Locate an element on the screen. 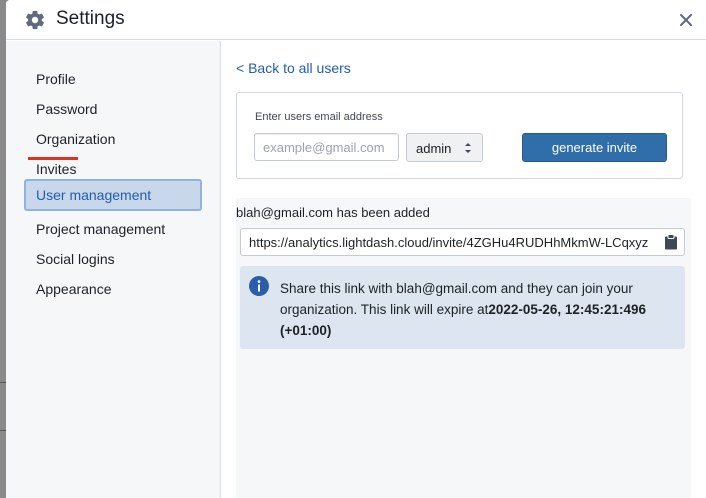  sidebar-item-password: Password is located at coordinates (113, 108).